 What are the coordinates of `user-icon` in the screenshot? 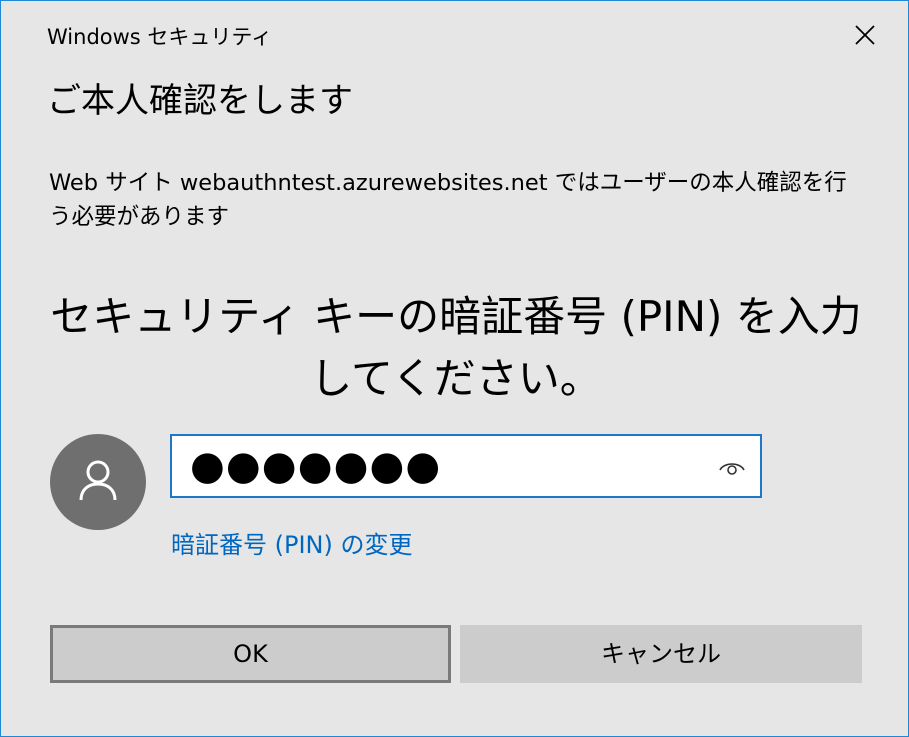 It's located at (98, 480).